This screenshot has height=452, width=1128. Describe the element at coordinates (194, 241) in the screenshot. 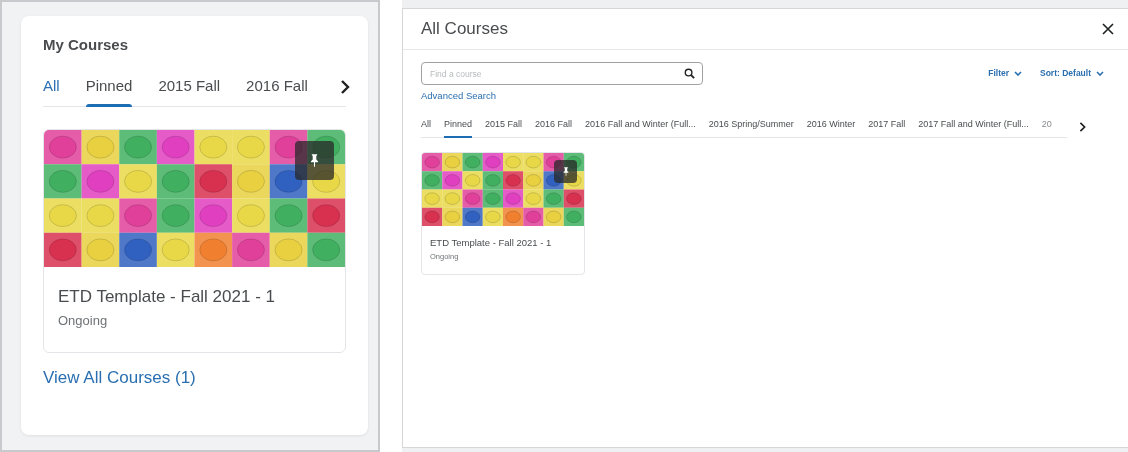

I see `course-card: ETD Template - Fall 2021 - 1 Ongoing` at that location.